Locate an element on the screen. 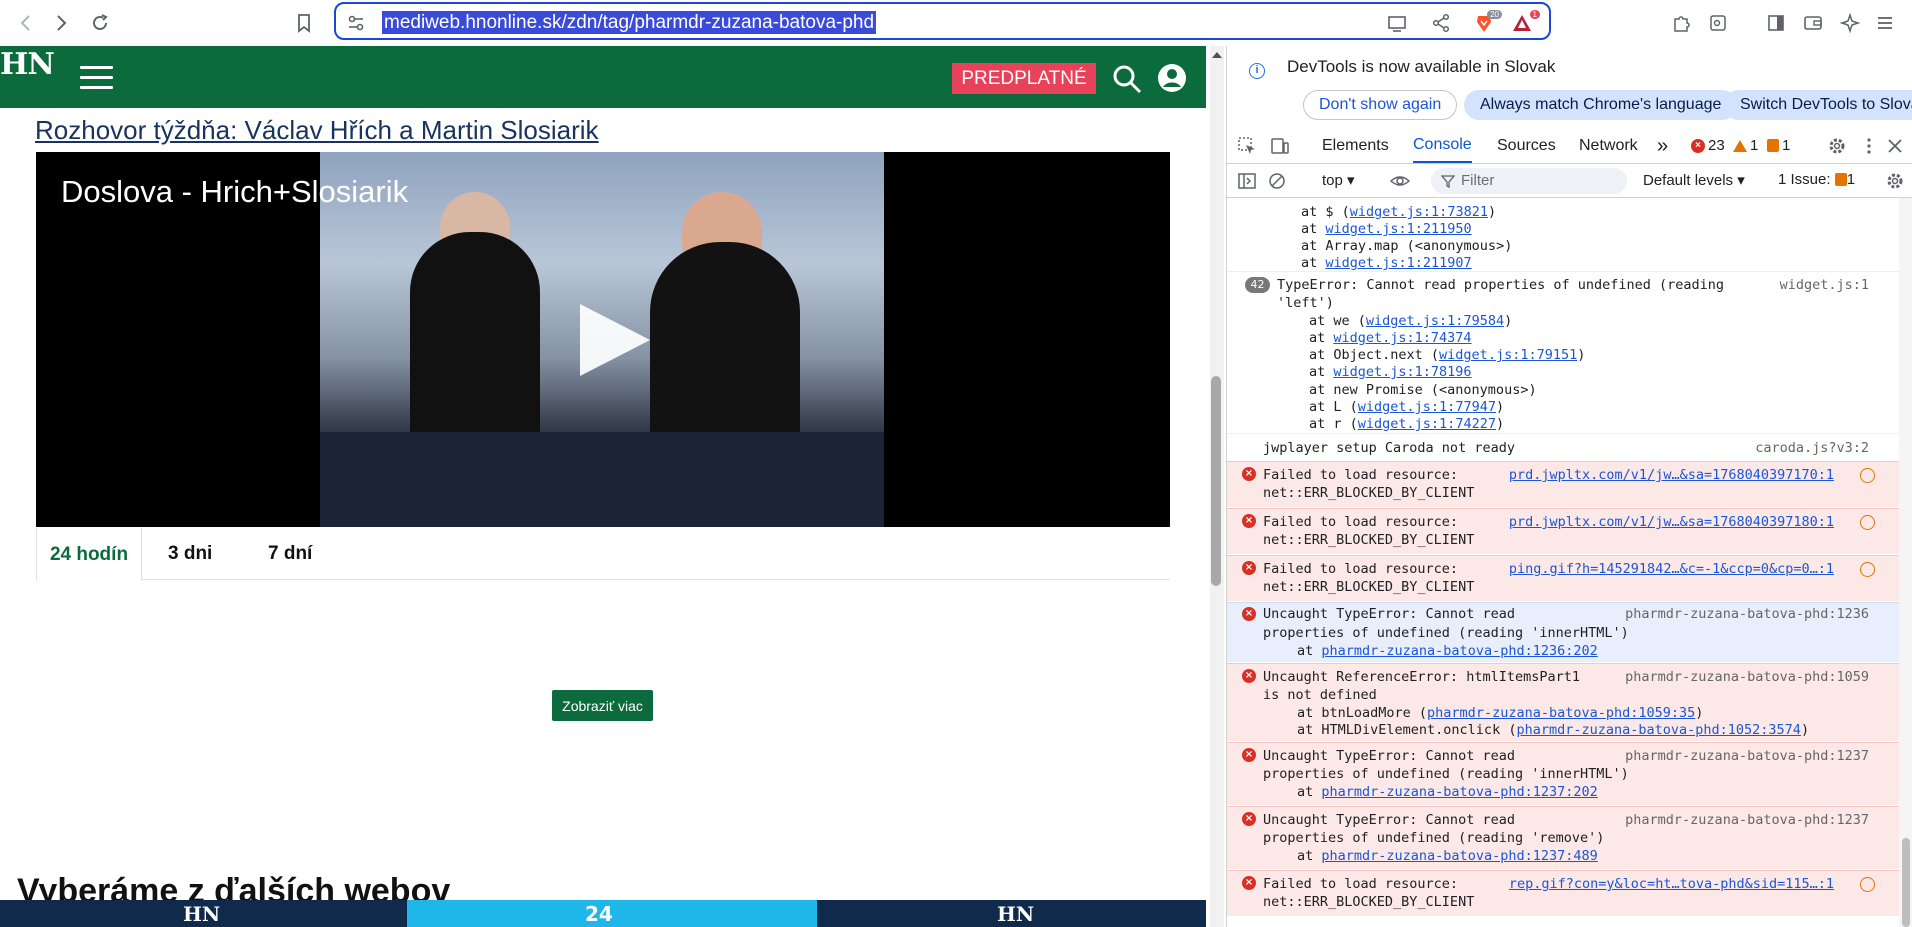 The width and height of the screenshot is (1912, 927). reader-mode-button is located at coordinates (1718, 23).